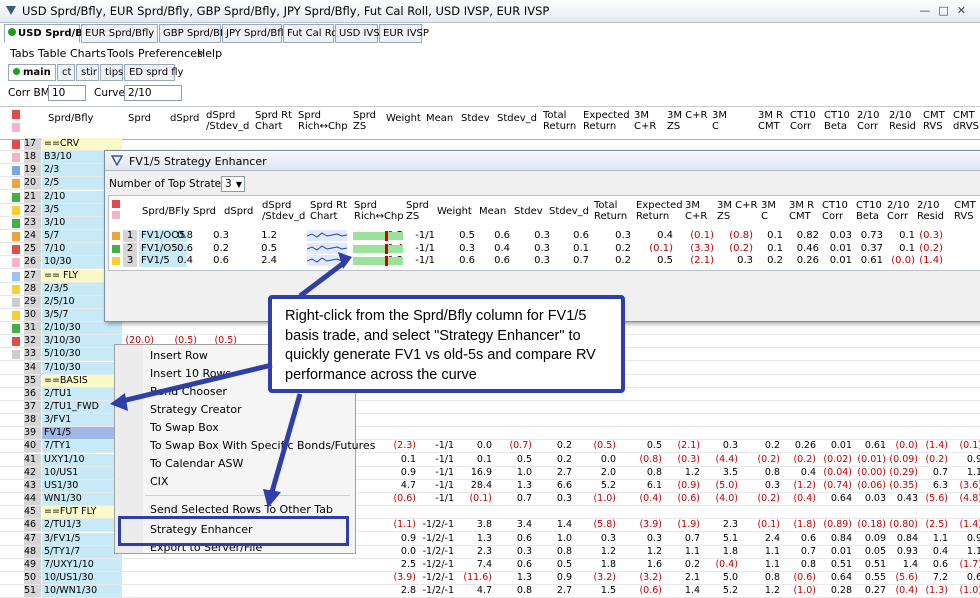 This screenshot has height=598, width=980. Describe the element at coordinates (692, 564) in the screenshot. I see `table-cell: 0.2` at that location.